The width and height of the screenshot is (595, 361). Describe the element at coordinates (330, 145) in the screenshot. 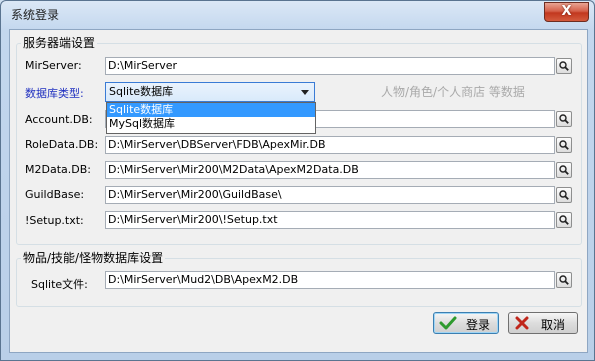

I see `roledata-db-field: D:\MirServer\DBServer\FDB\ApexMir.DB` at that location.